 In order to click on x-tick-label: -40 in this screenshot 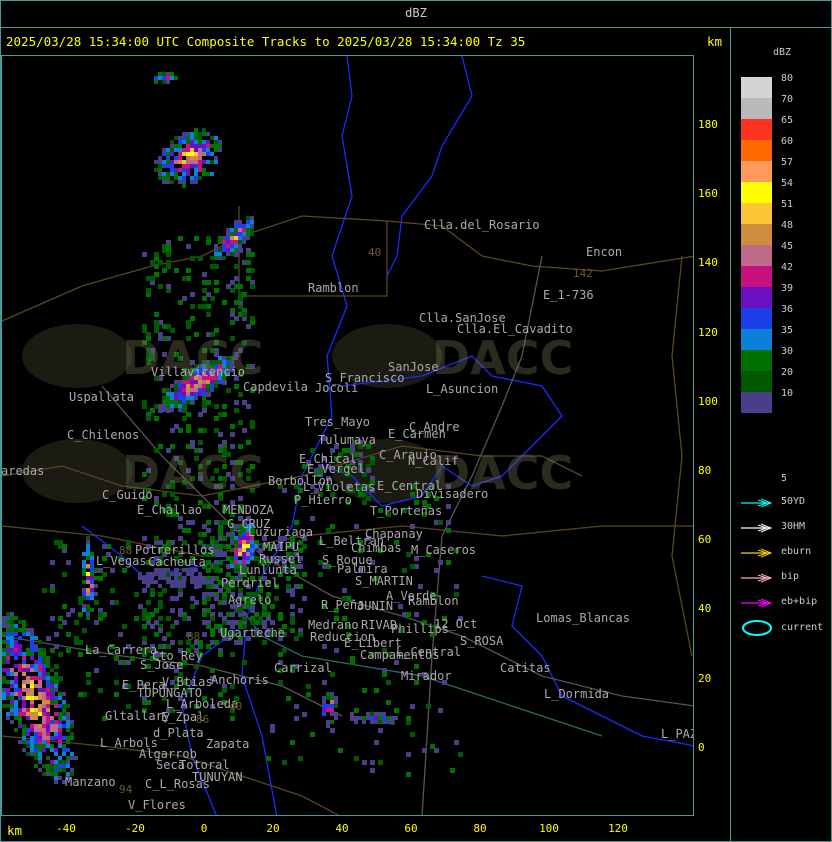, I will do `click(66, 828)`.